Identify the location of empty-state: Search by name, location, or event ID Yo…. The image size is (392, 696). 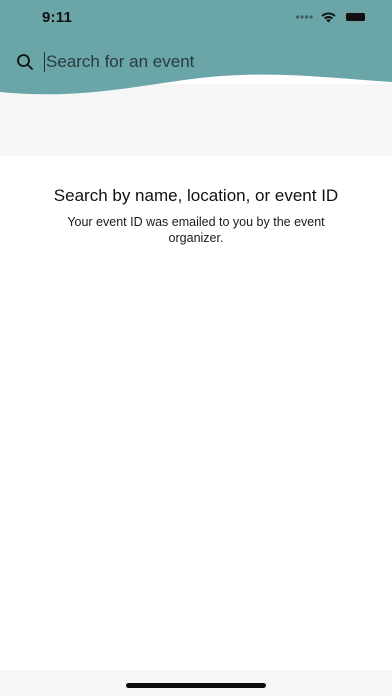
(196, 216).